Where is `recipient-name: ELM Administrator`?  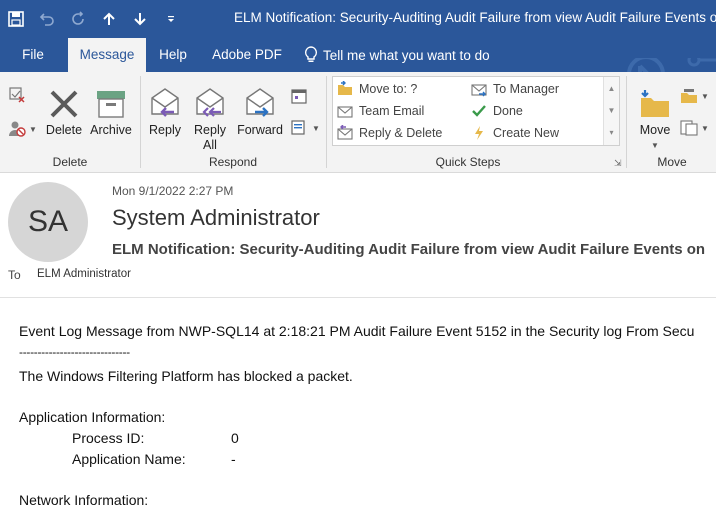
recipient-name: ELM Administrator is located at coordinates (84, 274).